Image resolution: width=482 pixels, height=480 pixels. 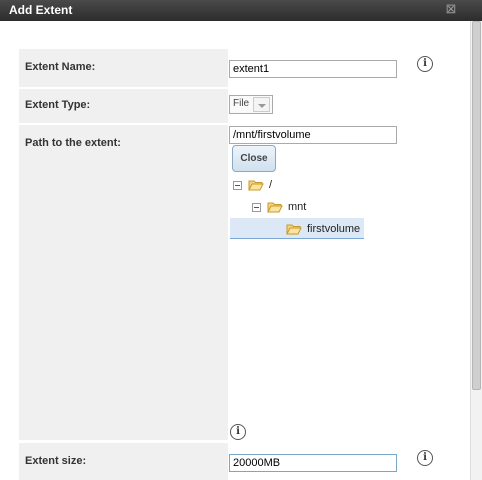 I want to click on extent-name-label: Extent Name:, so click(x=60, y=67).